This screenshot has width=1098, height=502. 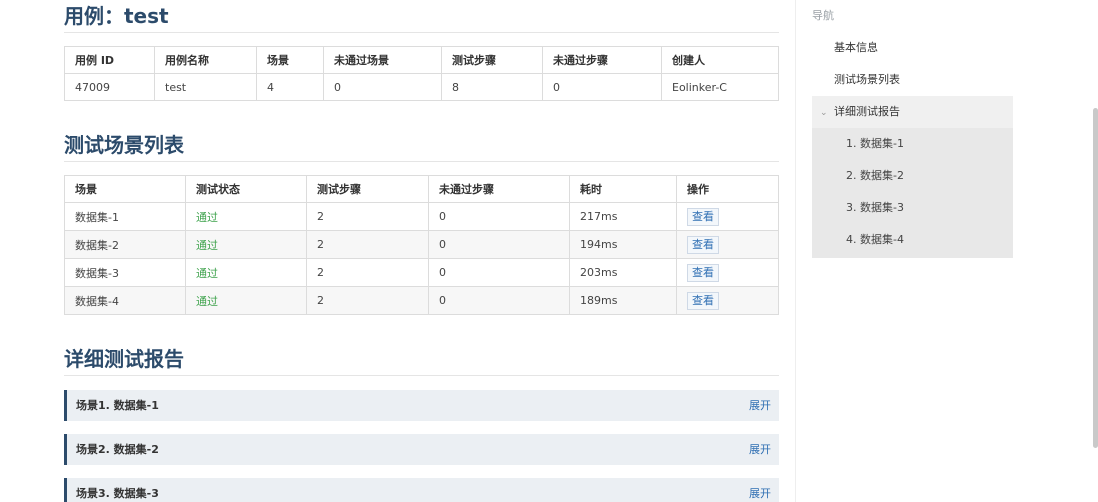 I want to click on col-creator: 创建人, so click(x=720, y=60).